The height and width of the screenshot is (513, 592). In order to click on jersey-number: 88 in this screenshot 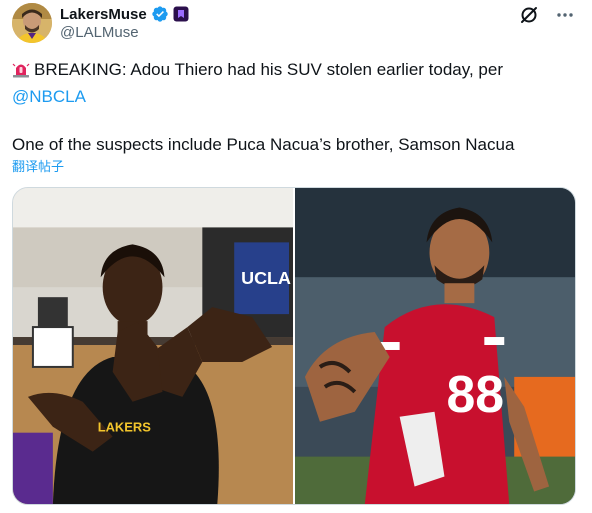, I will do `click(475, 394)`.